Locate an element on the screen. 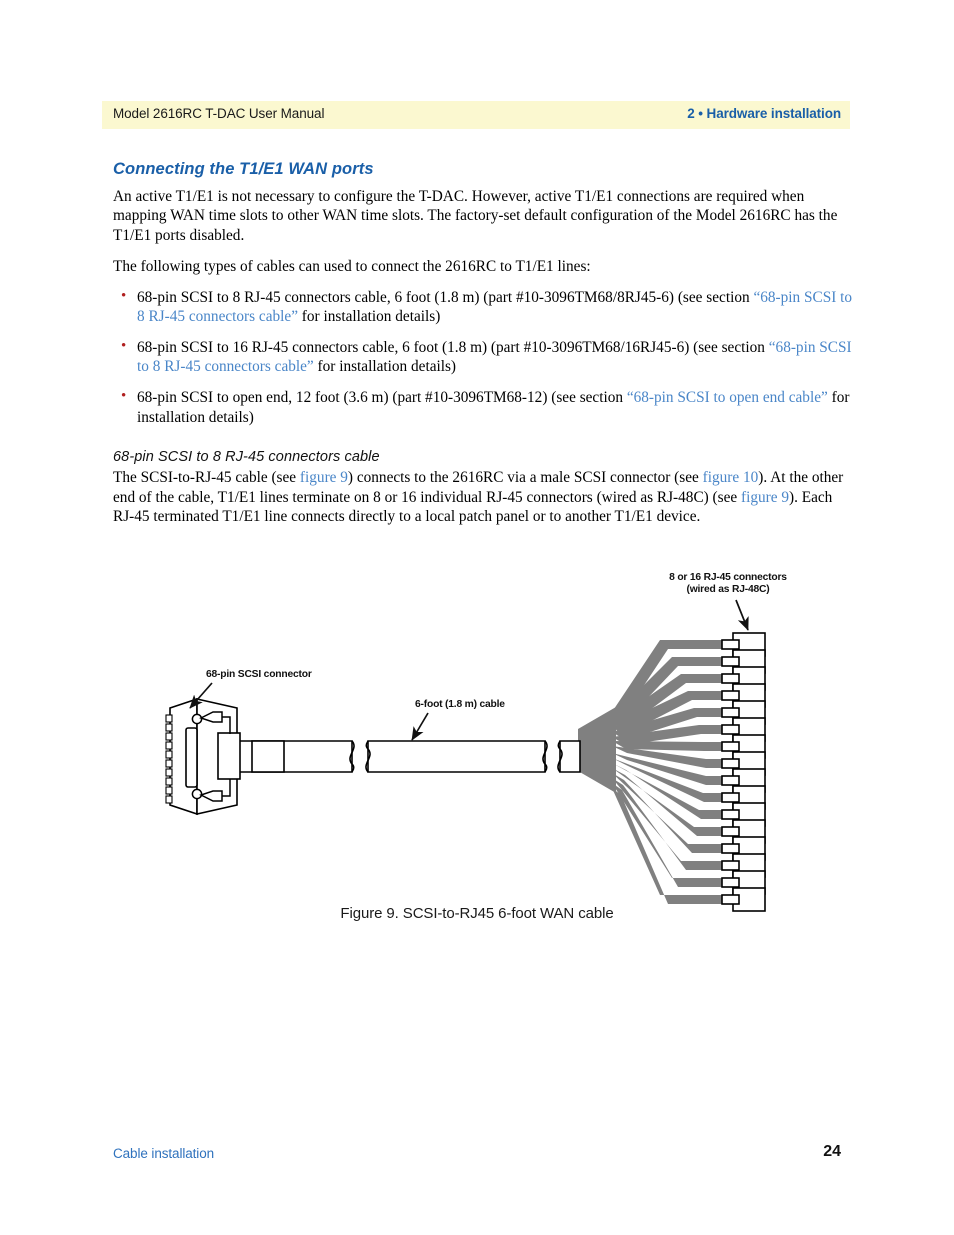 This screenshot has height=1235, width=954. cable-length-label: 6-foot (1.8 m) cable is located at coordinates (460, 704).